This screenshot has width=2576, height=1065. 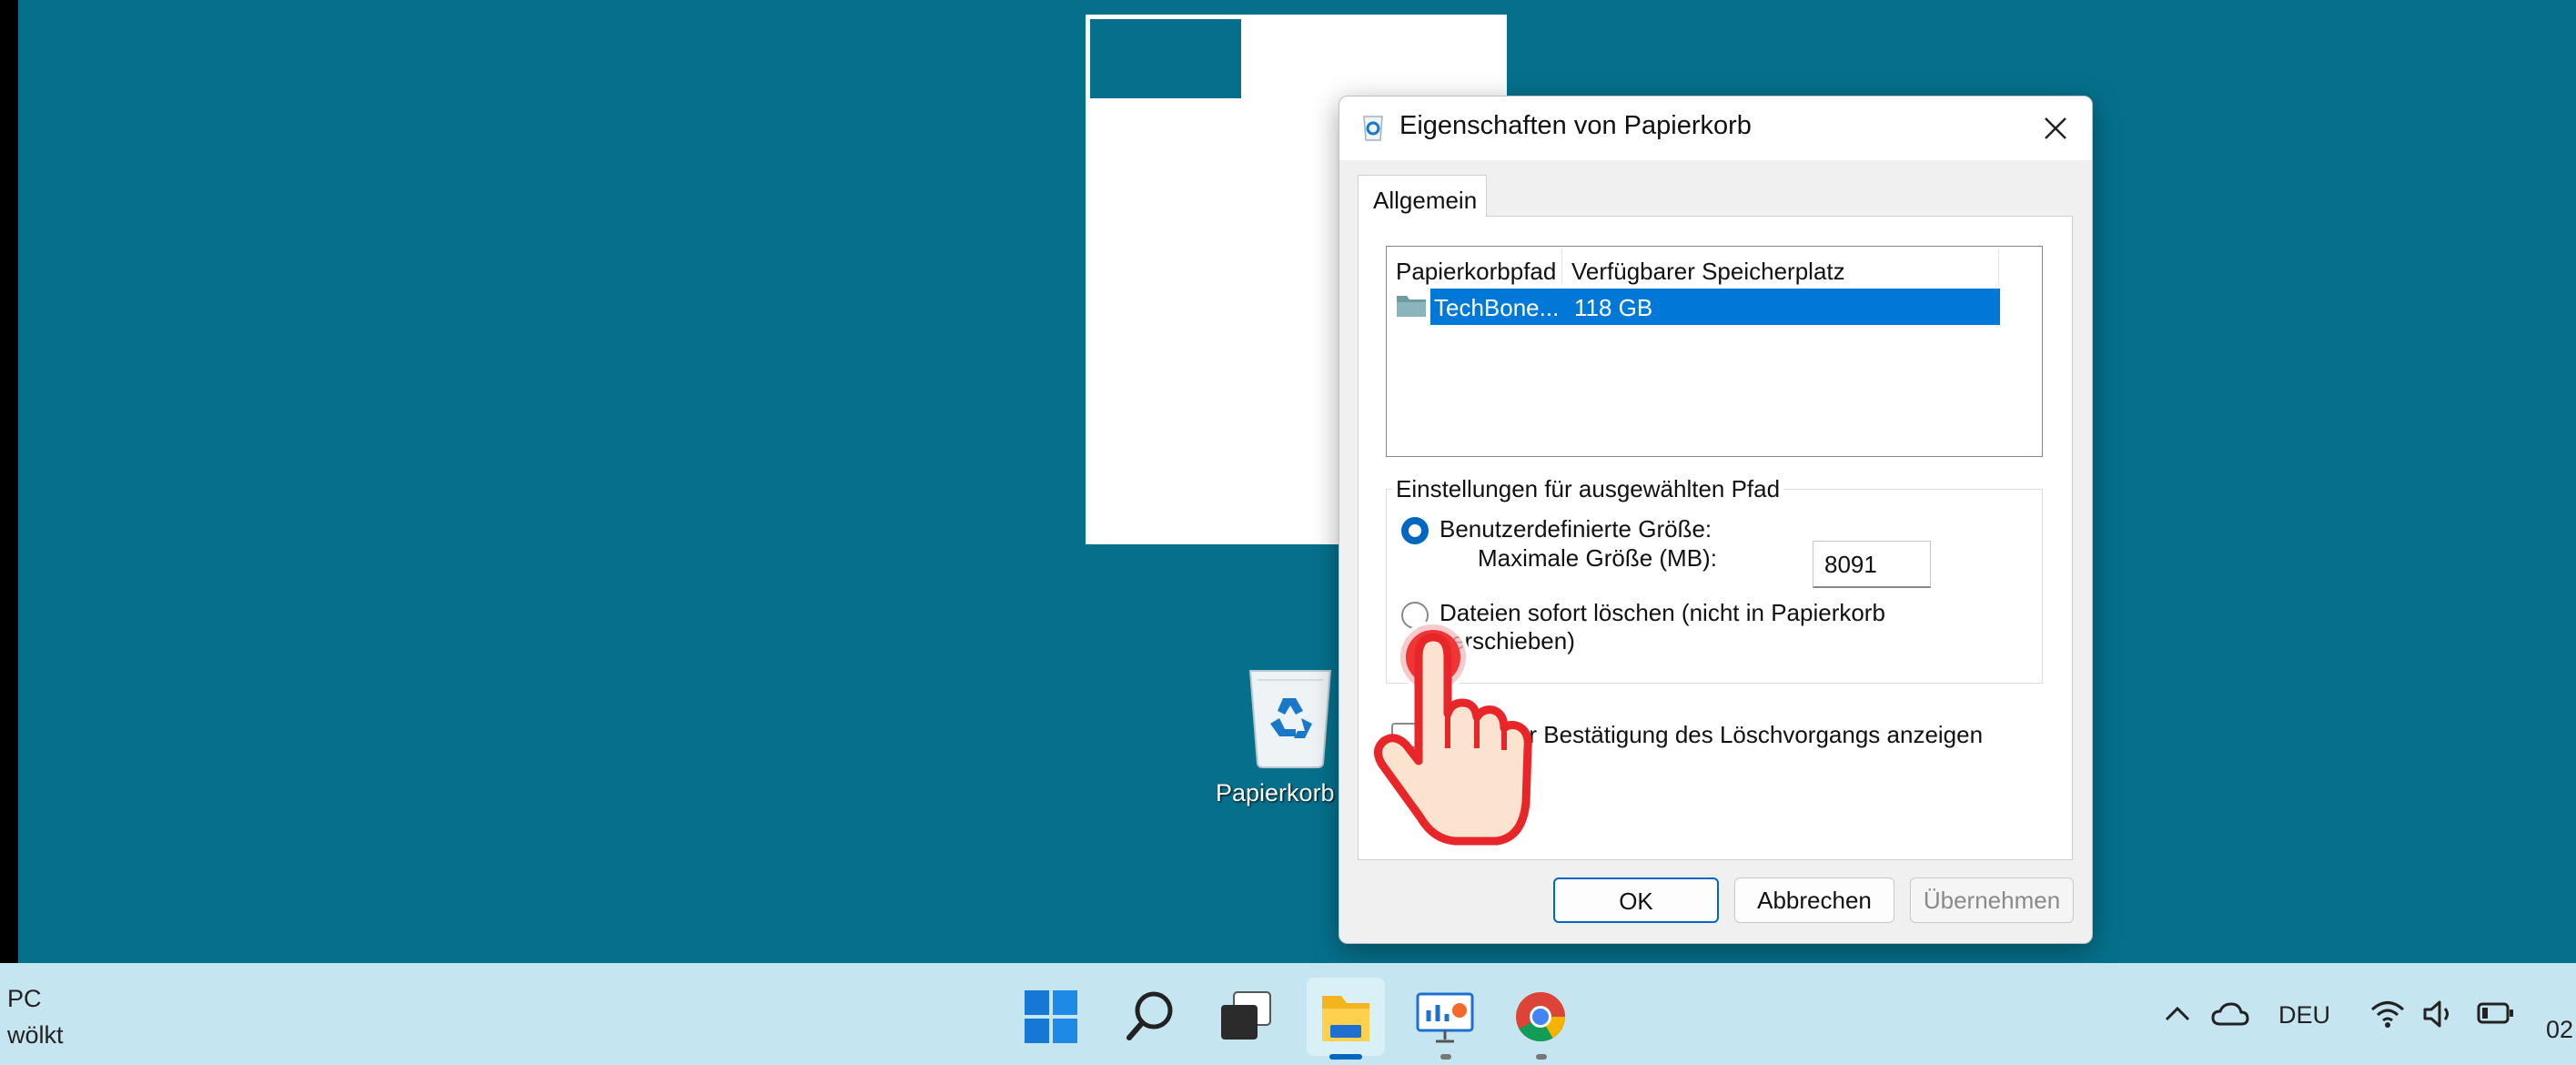 I want to click on max-size-input: 8091, so click(x=1872, y=564).